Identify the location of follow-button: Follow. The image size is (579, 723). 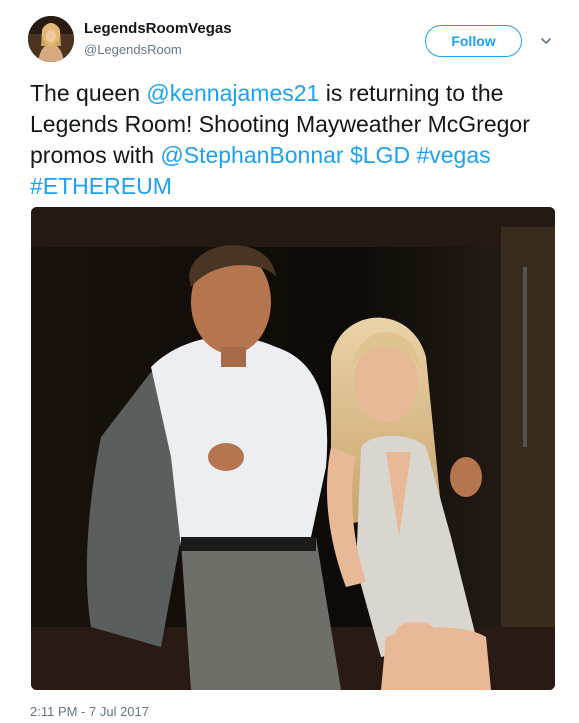
(473, 41).